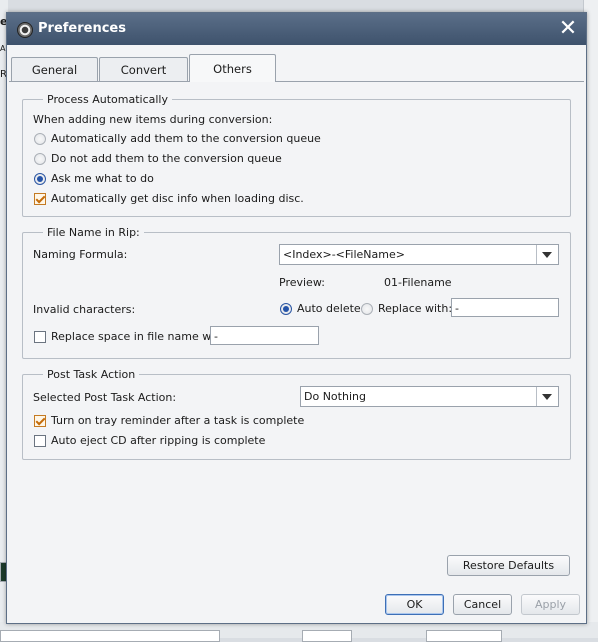 Image resolution: width=598 pixels, height=642 pixels. Describe the element at coordinates (232, 68) in the screenshot. I see `tab-others: Others` at that location.